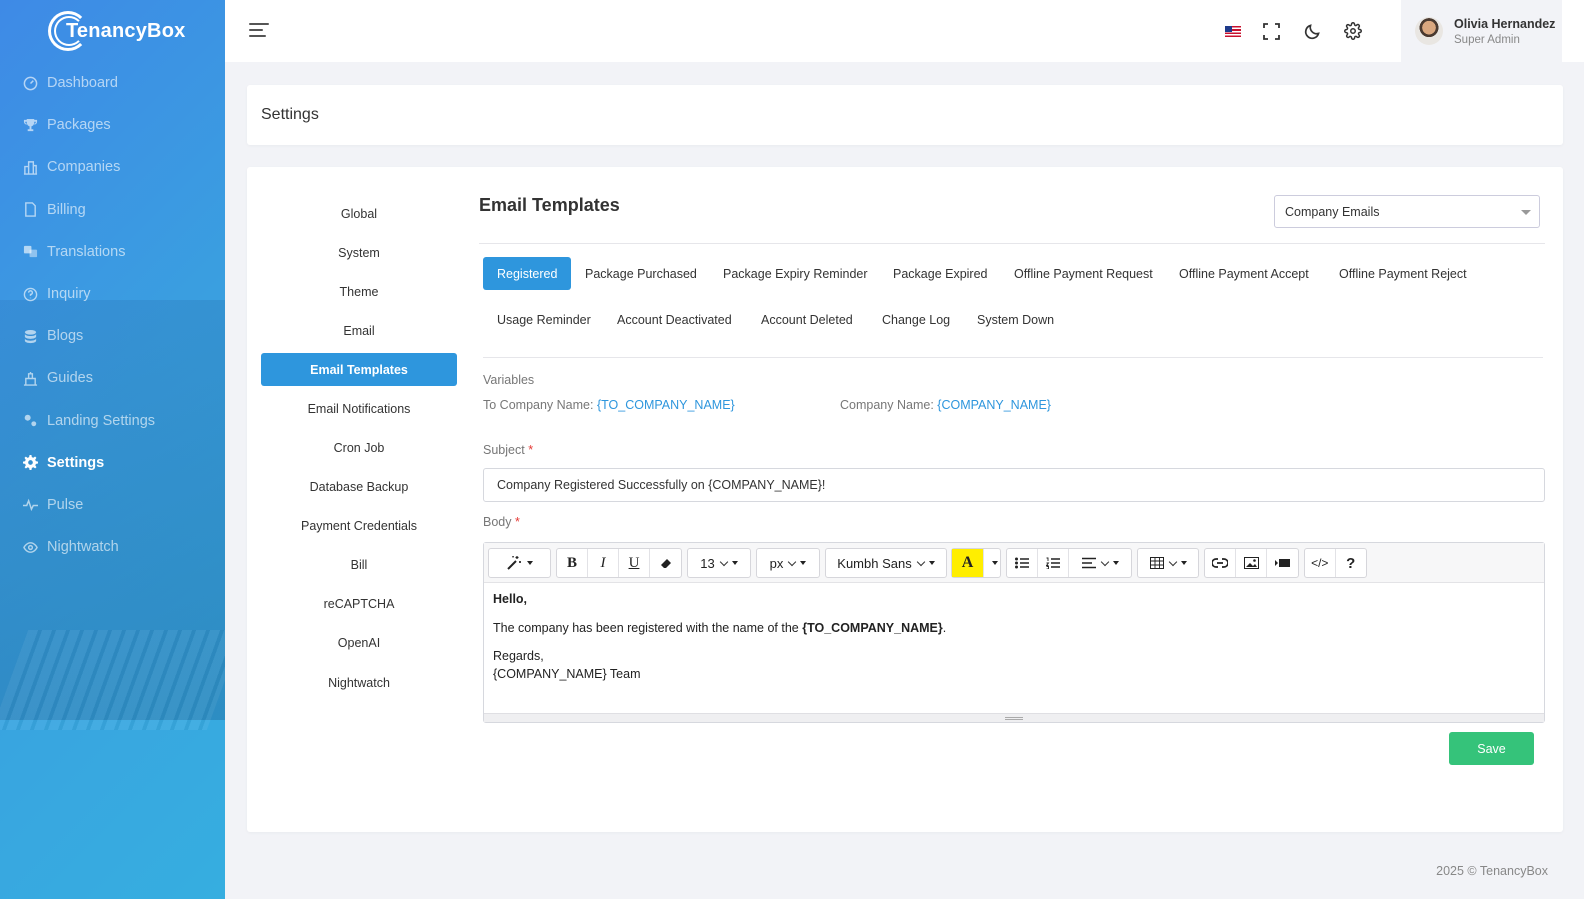 The image size is (1584, 899). I want to click on sidebar-item-label: Companies, so click(84, 167).